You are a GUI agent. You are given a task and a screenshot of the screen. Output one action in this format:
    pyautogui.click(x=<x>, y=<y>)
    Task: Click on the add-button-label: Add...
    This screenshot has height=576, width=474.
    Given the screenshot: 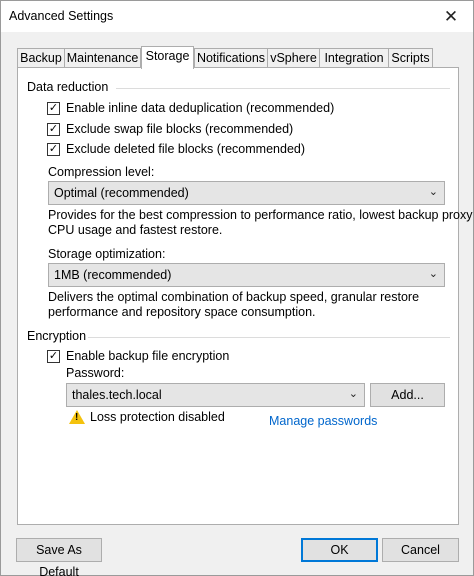 What is the action you would take?
    pyautogui.click(x=407, y=395)
    